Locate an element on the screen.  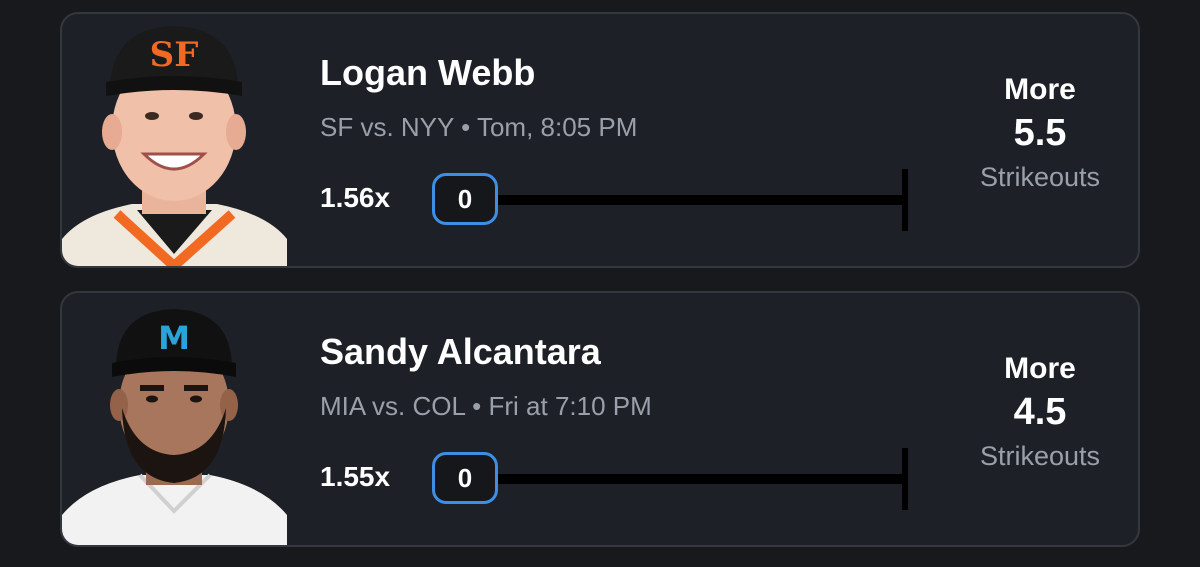
game-matchup-time: SF vs. NYY • Tom, 8:05 PM is located at coordinates (479, 127).